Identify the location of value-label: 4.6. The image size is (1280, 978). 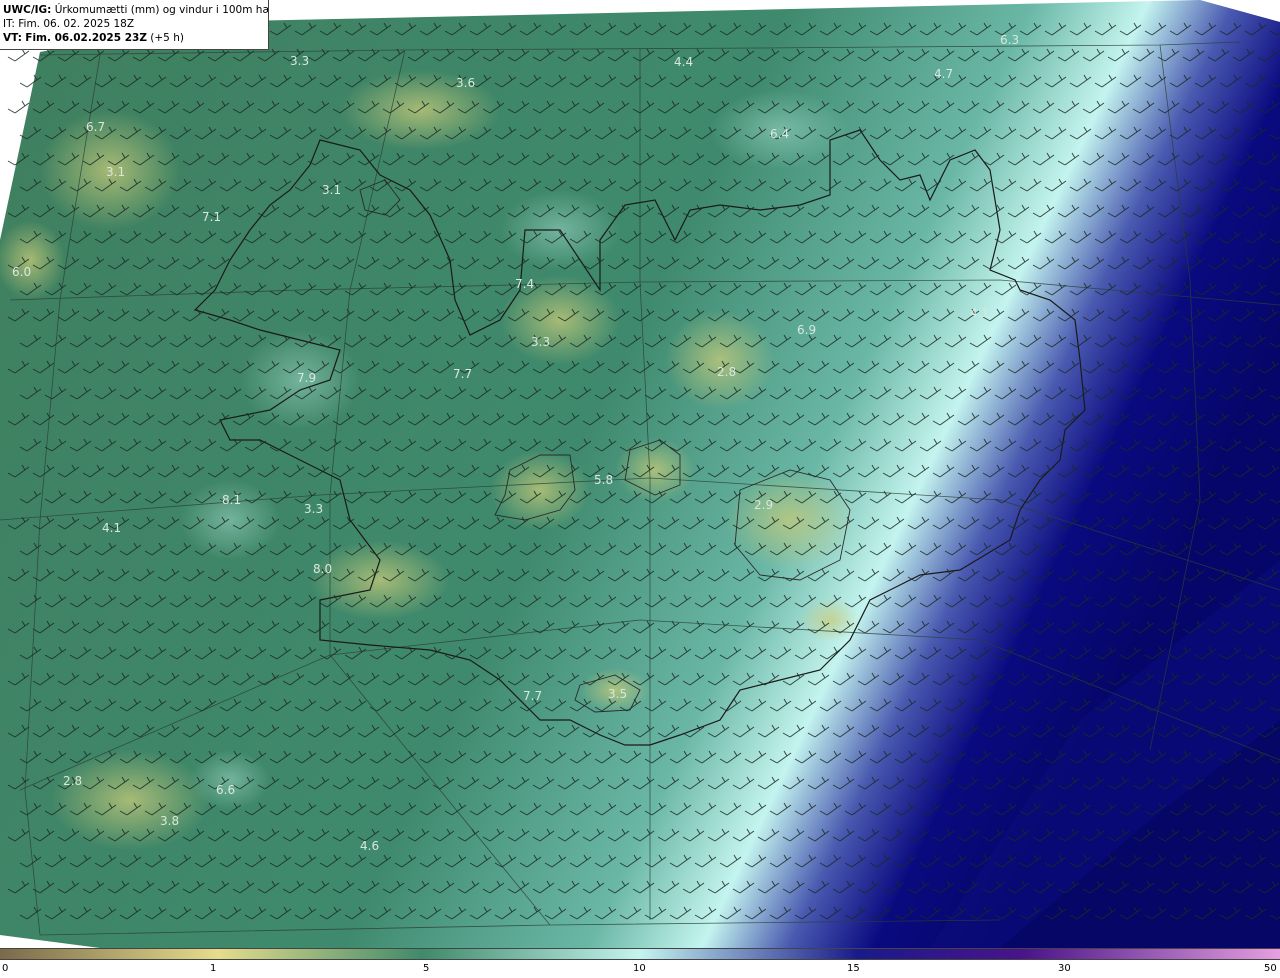
(369, 846).